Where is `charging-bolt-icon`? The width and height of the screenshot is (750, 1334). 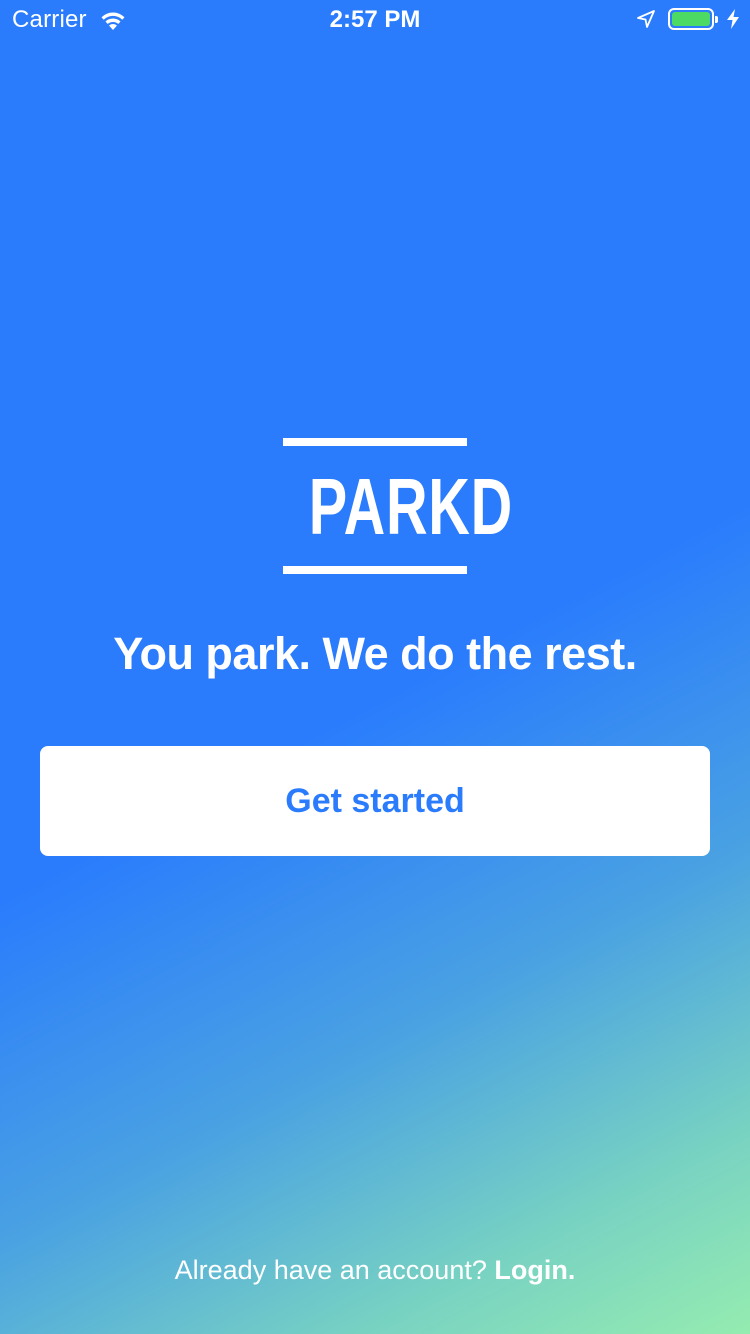
charging-bolt-icon is located at coordinates (733, 19).